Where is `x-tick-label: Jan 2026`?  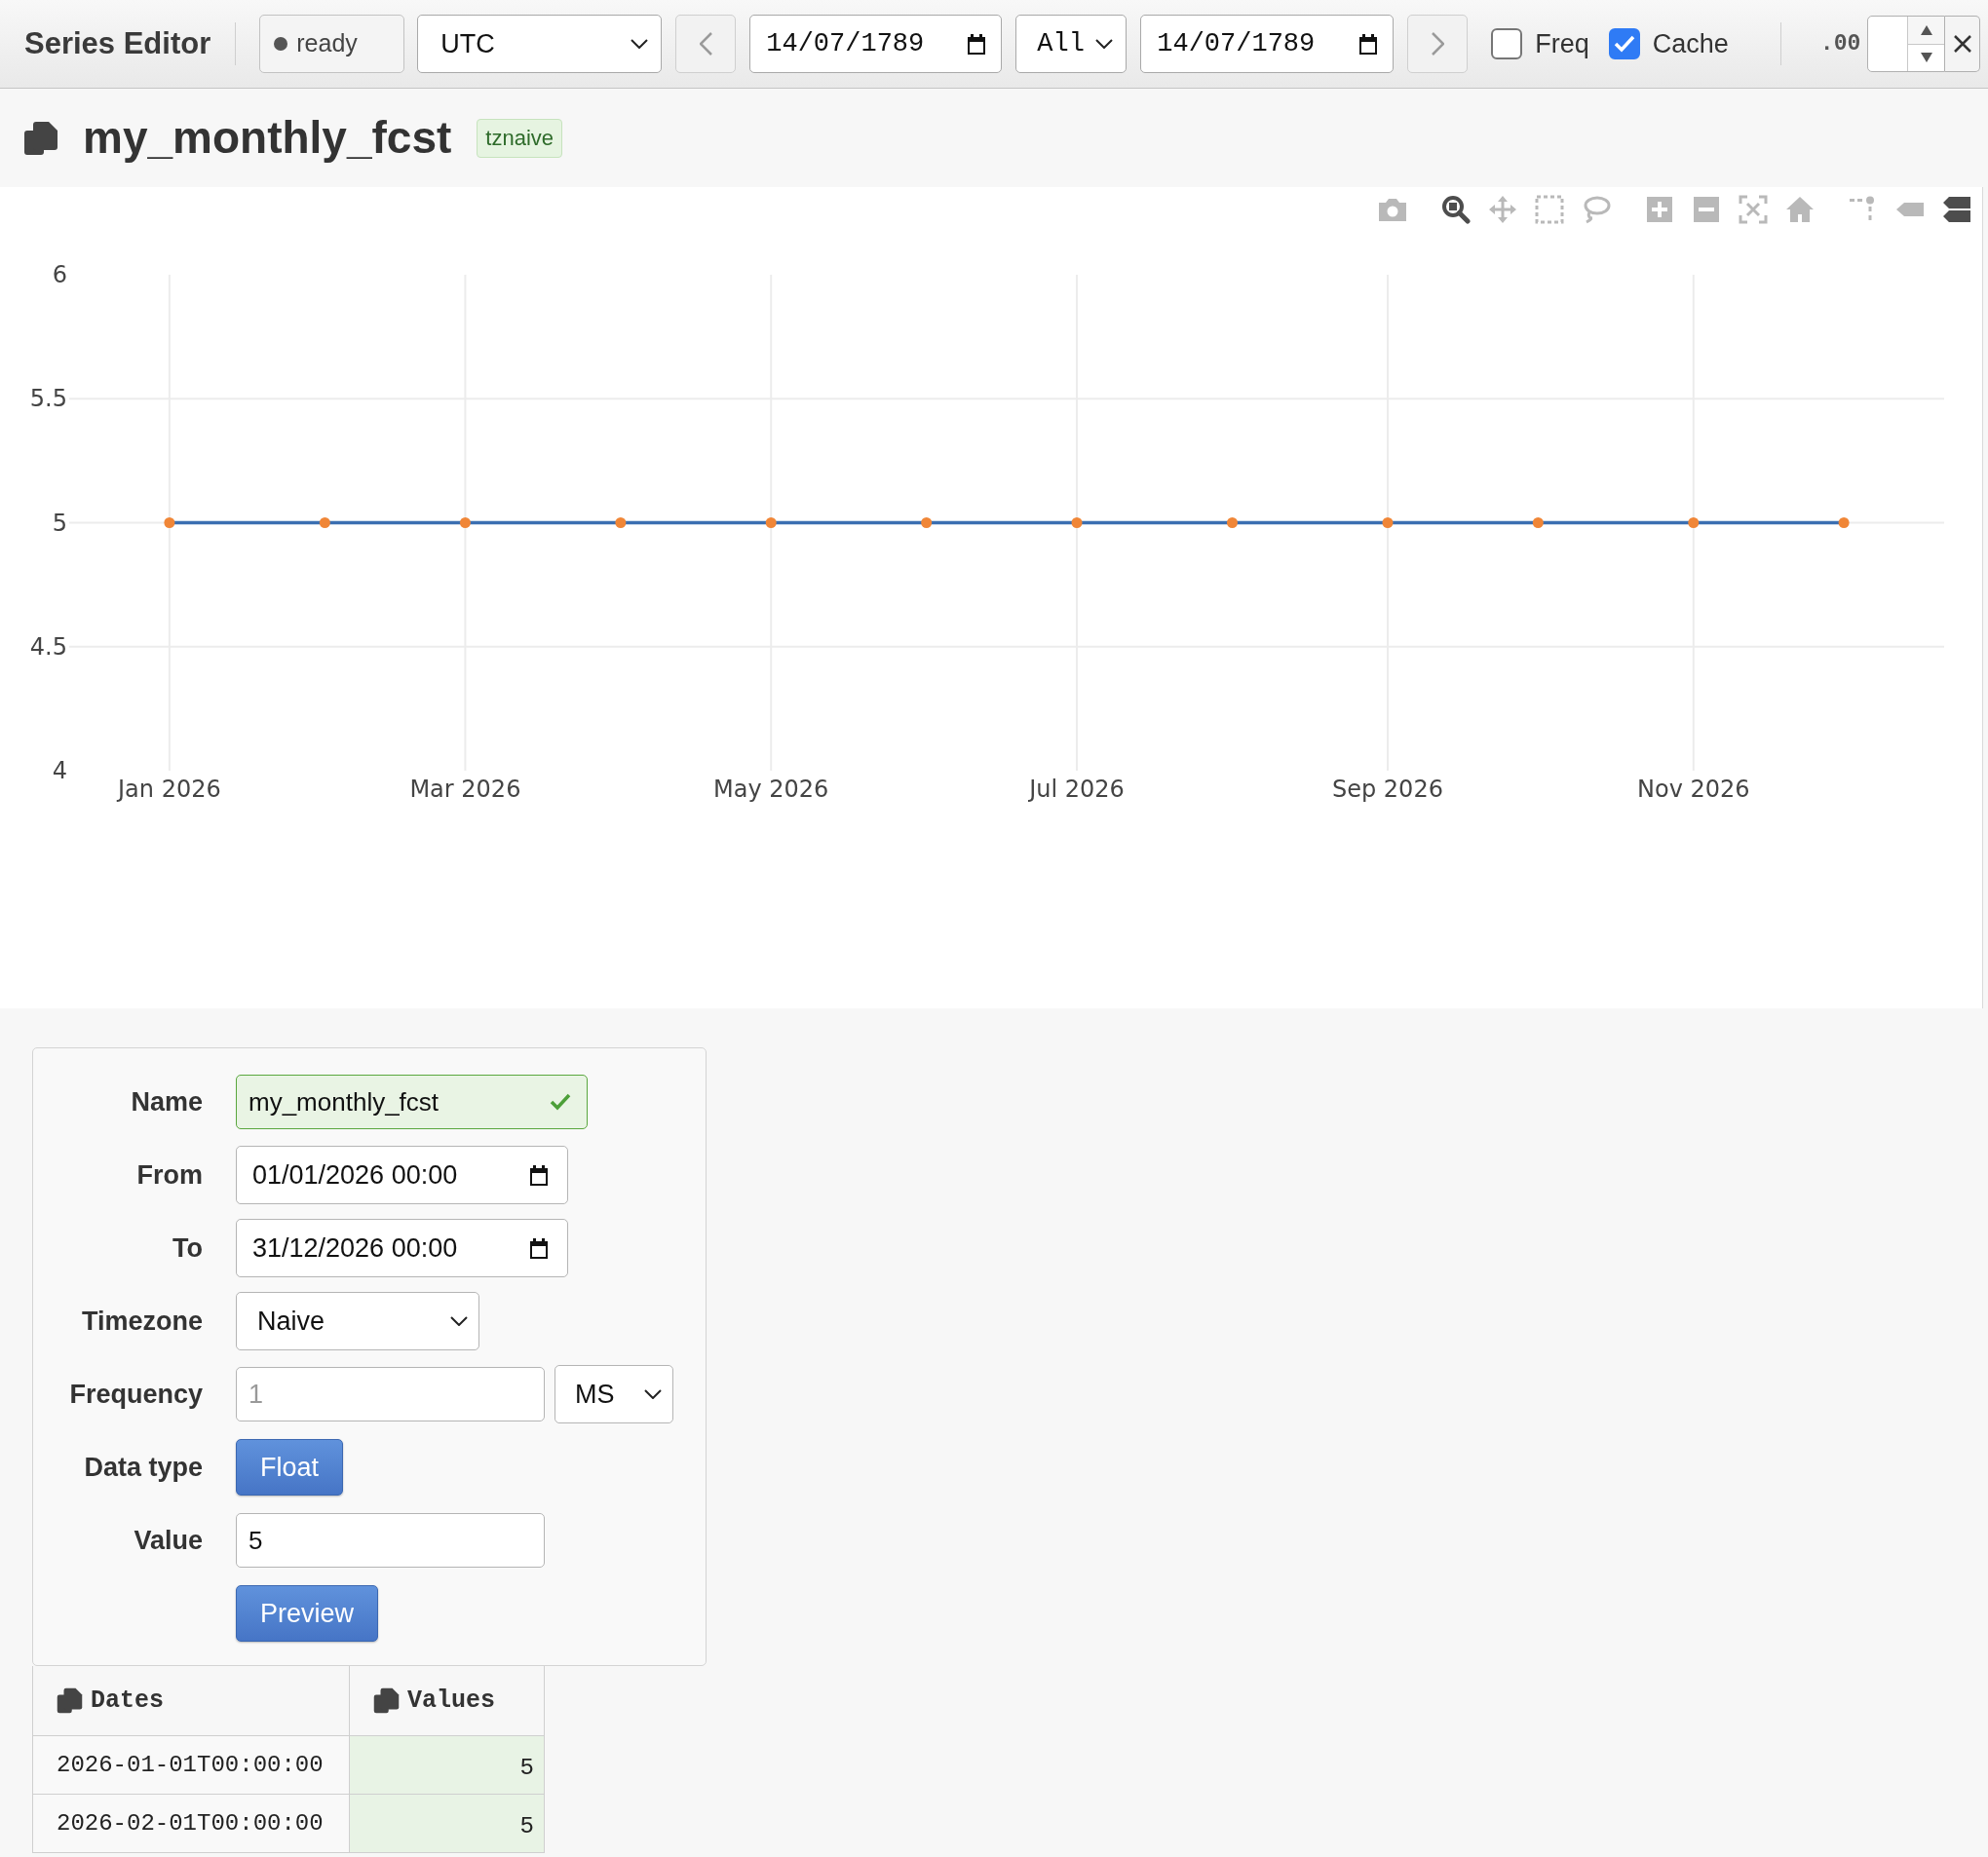 x-tick-label: Jan 2026 is located at coordinates (169, 790).